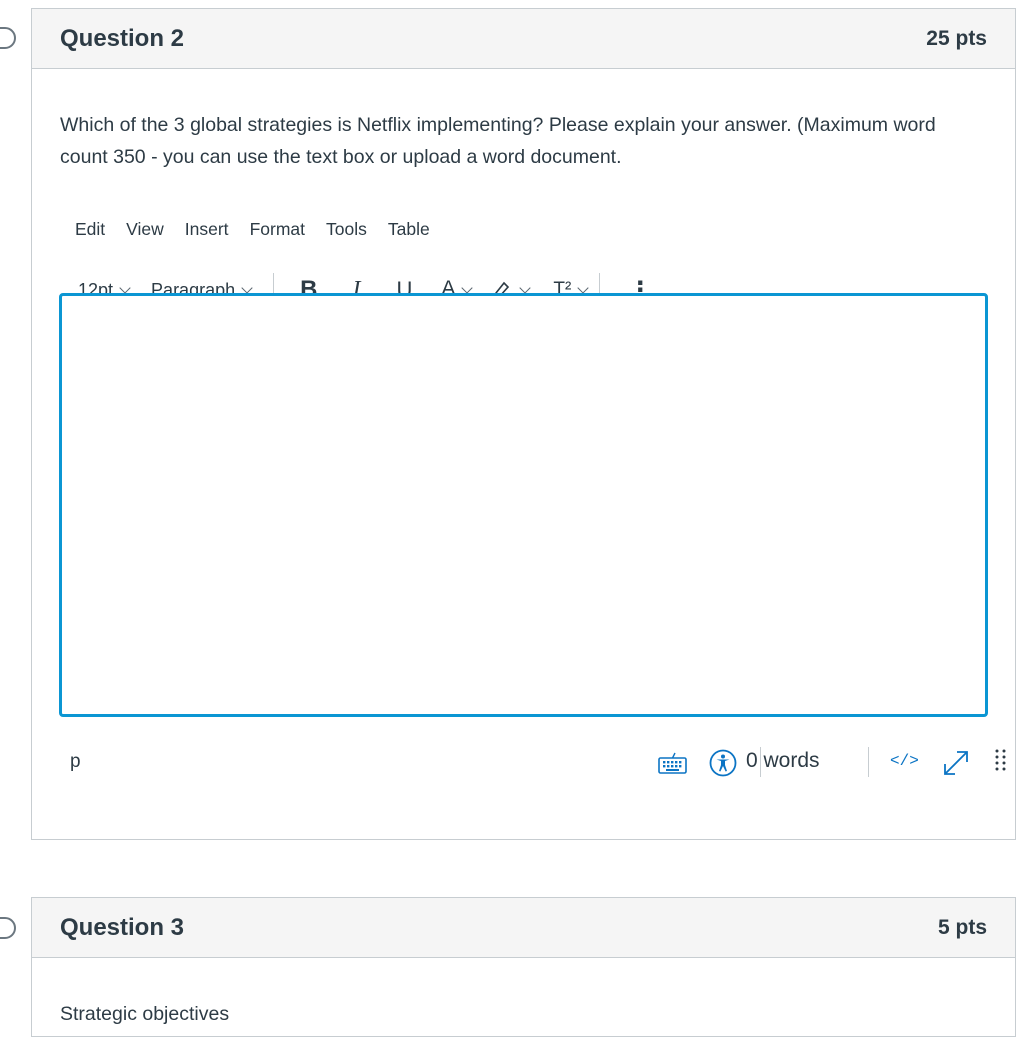 The image size is (1024, 1037). Describe the element at coordinates (868, 762) in the screenshot. I see `statusbar-divider` at that location.